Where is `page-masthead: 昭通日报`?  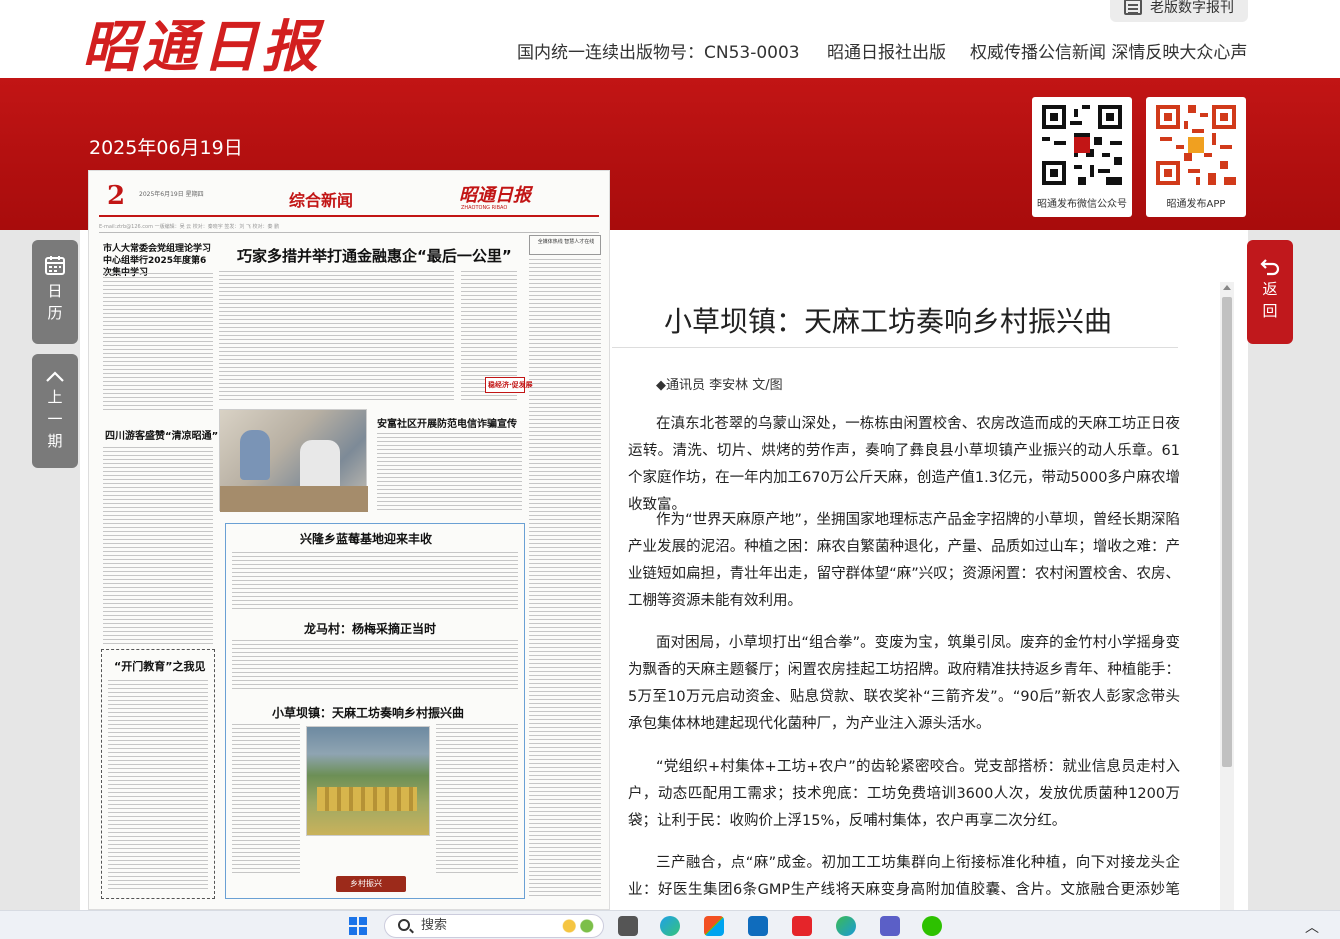 page-masthead: 昭通日报 is located at coordinates (495, 195).